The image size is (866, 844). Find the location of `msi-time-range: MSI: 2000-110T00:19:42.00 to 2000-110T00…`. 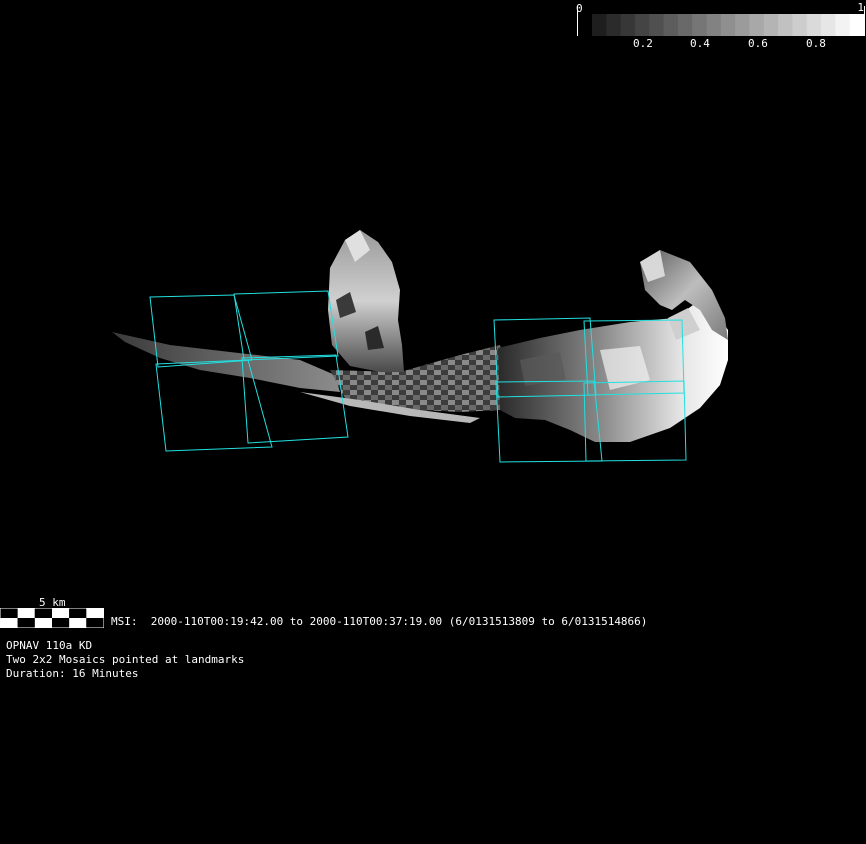

msi-time-range: MSI: 2000-110T00:19:42.00 to 2000-110T00… is located at coordinates (379, 621).